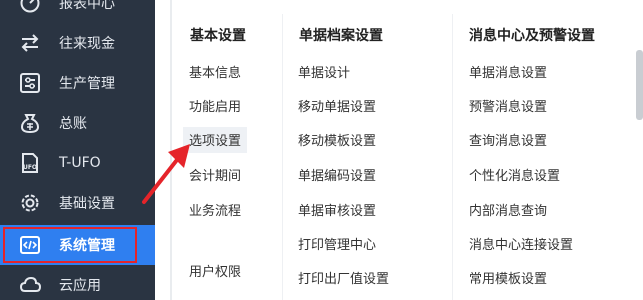 This screenshot has height=300, width=643. Describe the element at coordinates (639, 85) in the screenshot. I see `menu-scrollbar` at that location.